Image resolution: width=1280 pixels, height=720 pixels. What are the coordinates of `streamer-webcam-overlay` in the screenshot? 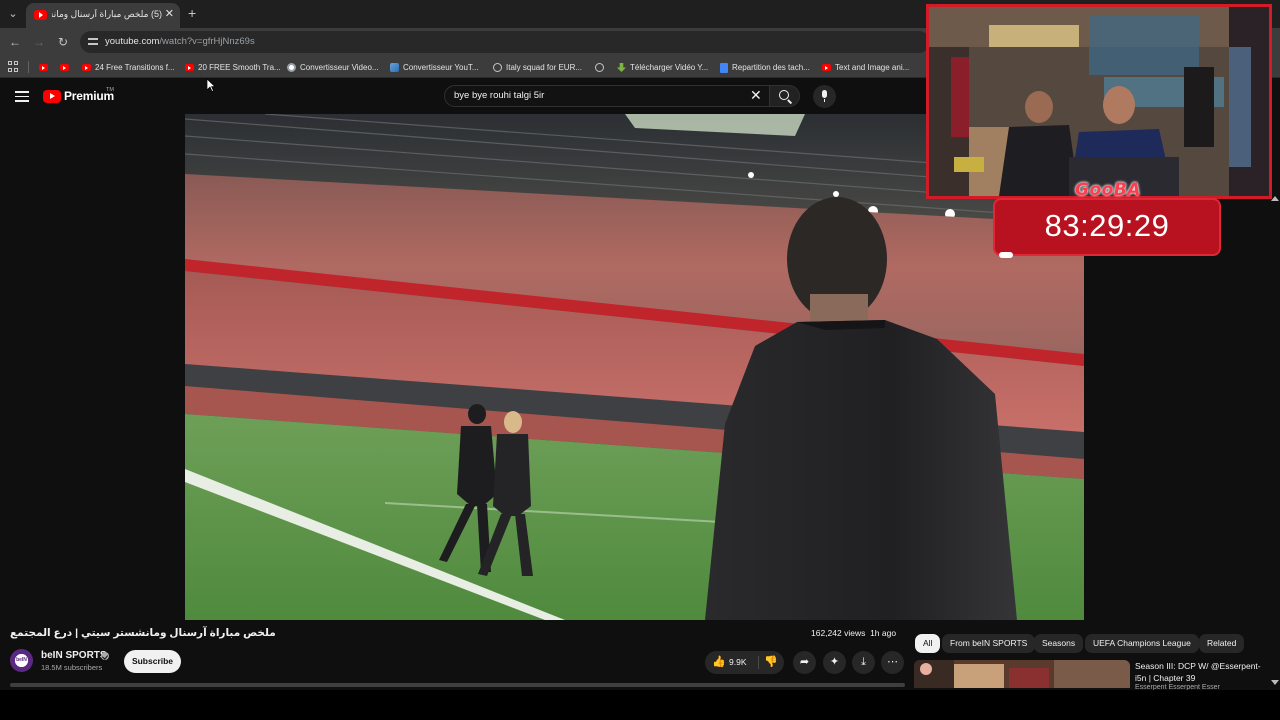 It's located at (1099, 101).